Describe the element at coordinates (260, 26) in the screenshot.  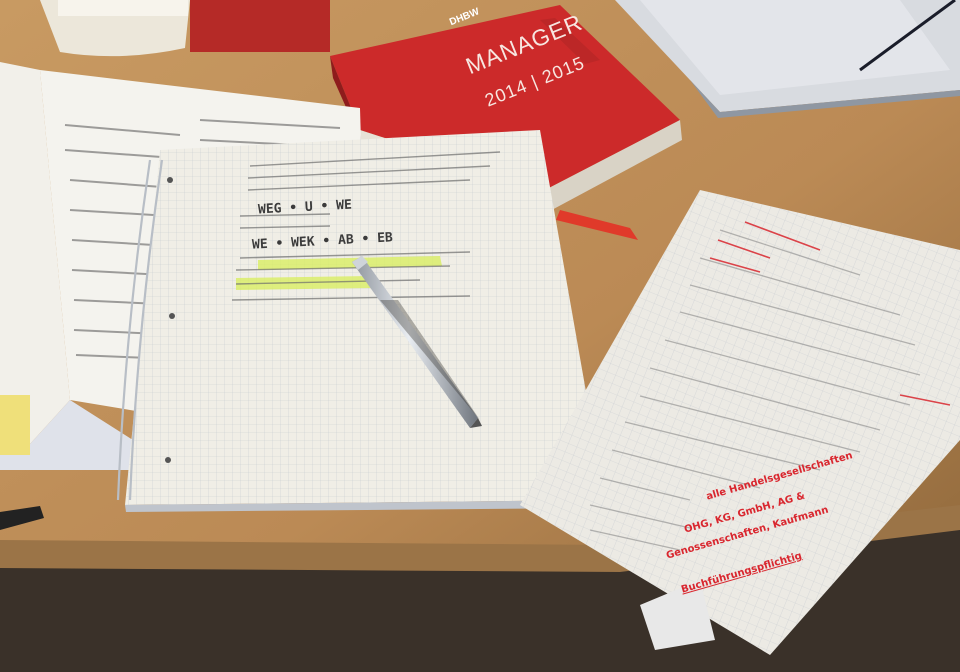
I see `red-box` at that location.